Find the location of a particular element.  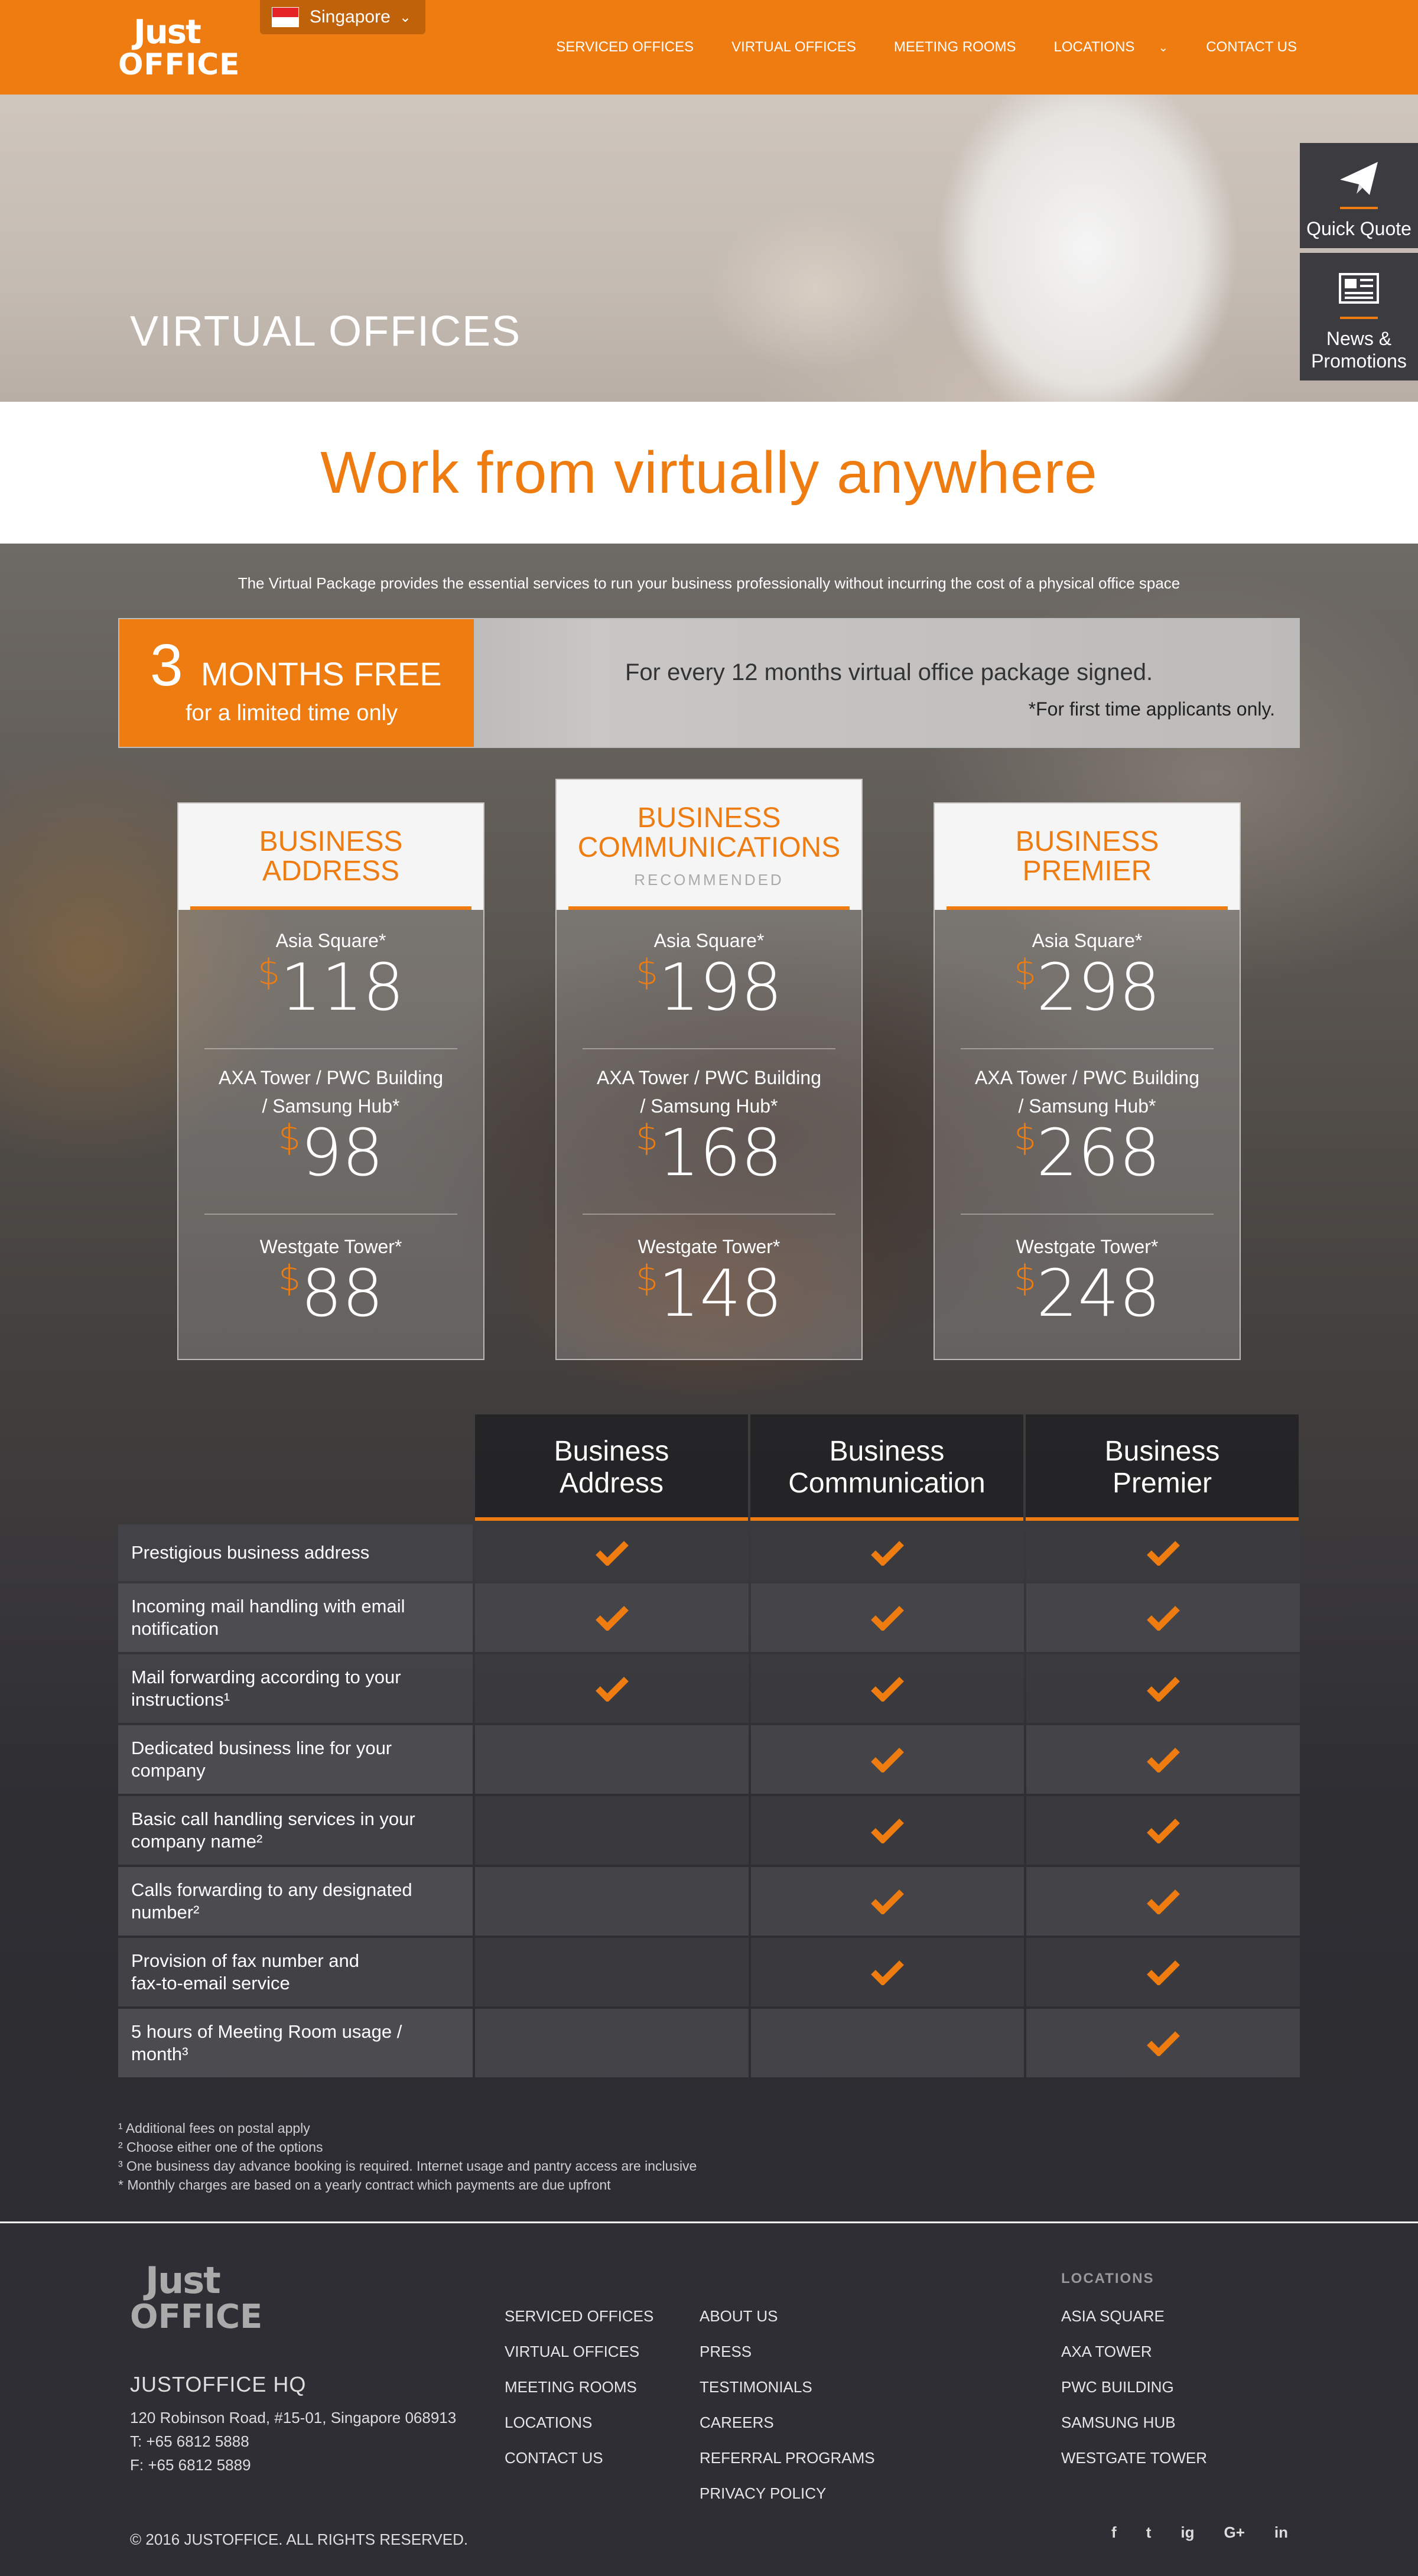

footer-link-meeting-rooms: MEETING ROOMS is located at coordinates (579, 2396).